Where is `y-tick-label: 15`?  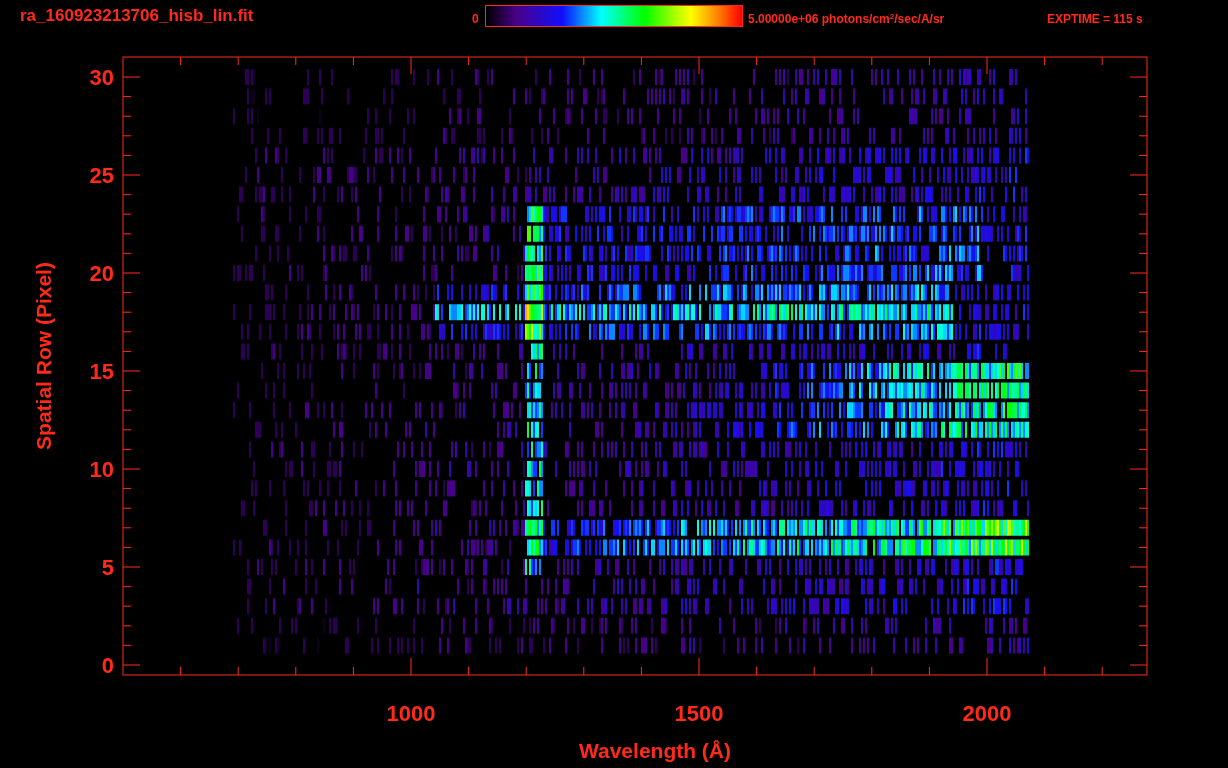 y-tick-label: 15 is located at coordinates (101, 371).